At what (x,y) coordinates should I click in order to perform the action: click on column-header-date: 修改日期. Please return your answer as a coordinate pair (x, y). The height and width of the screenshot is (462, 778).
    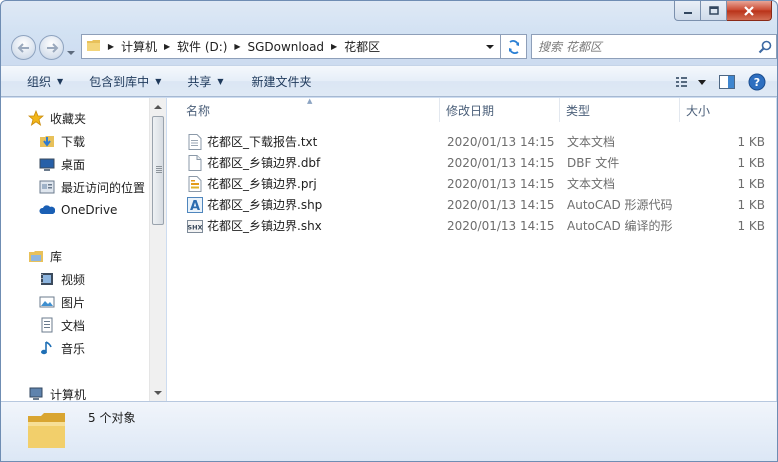
    Looking at the image, I should click on (500, 110).